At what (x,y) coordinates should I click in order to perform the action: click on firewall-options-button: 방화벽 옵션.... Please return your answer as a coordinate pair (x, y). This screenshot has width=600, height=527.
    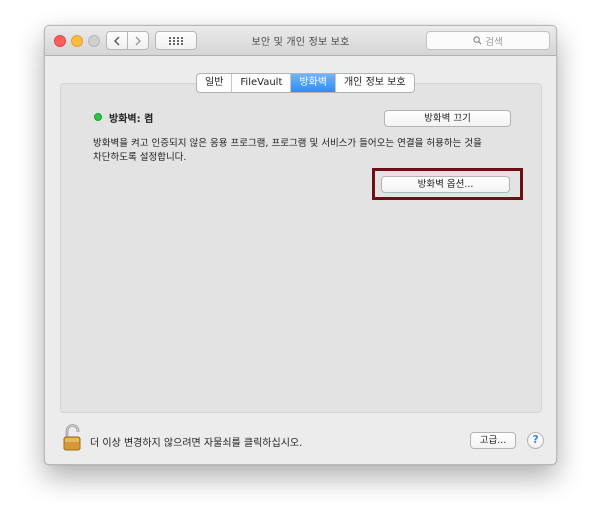
    Looking at the image, I should click on (445, 184).